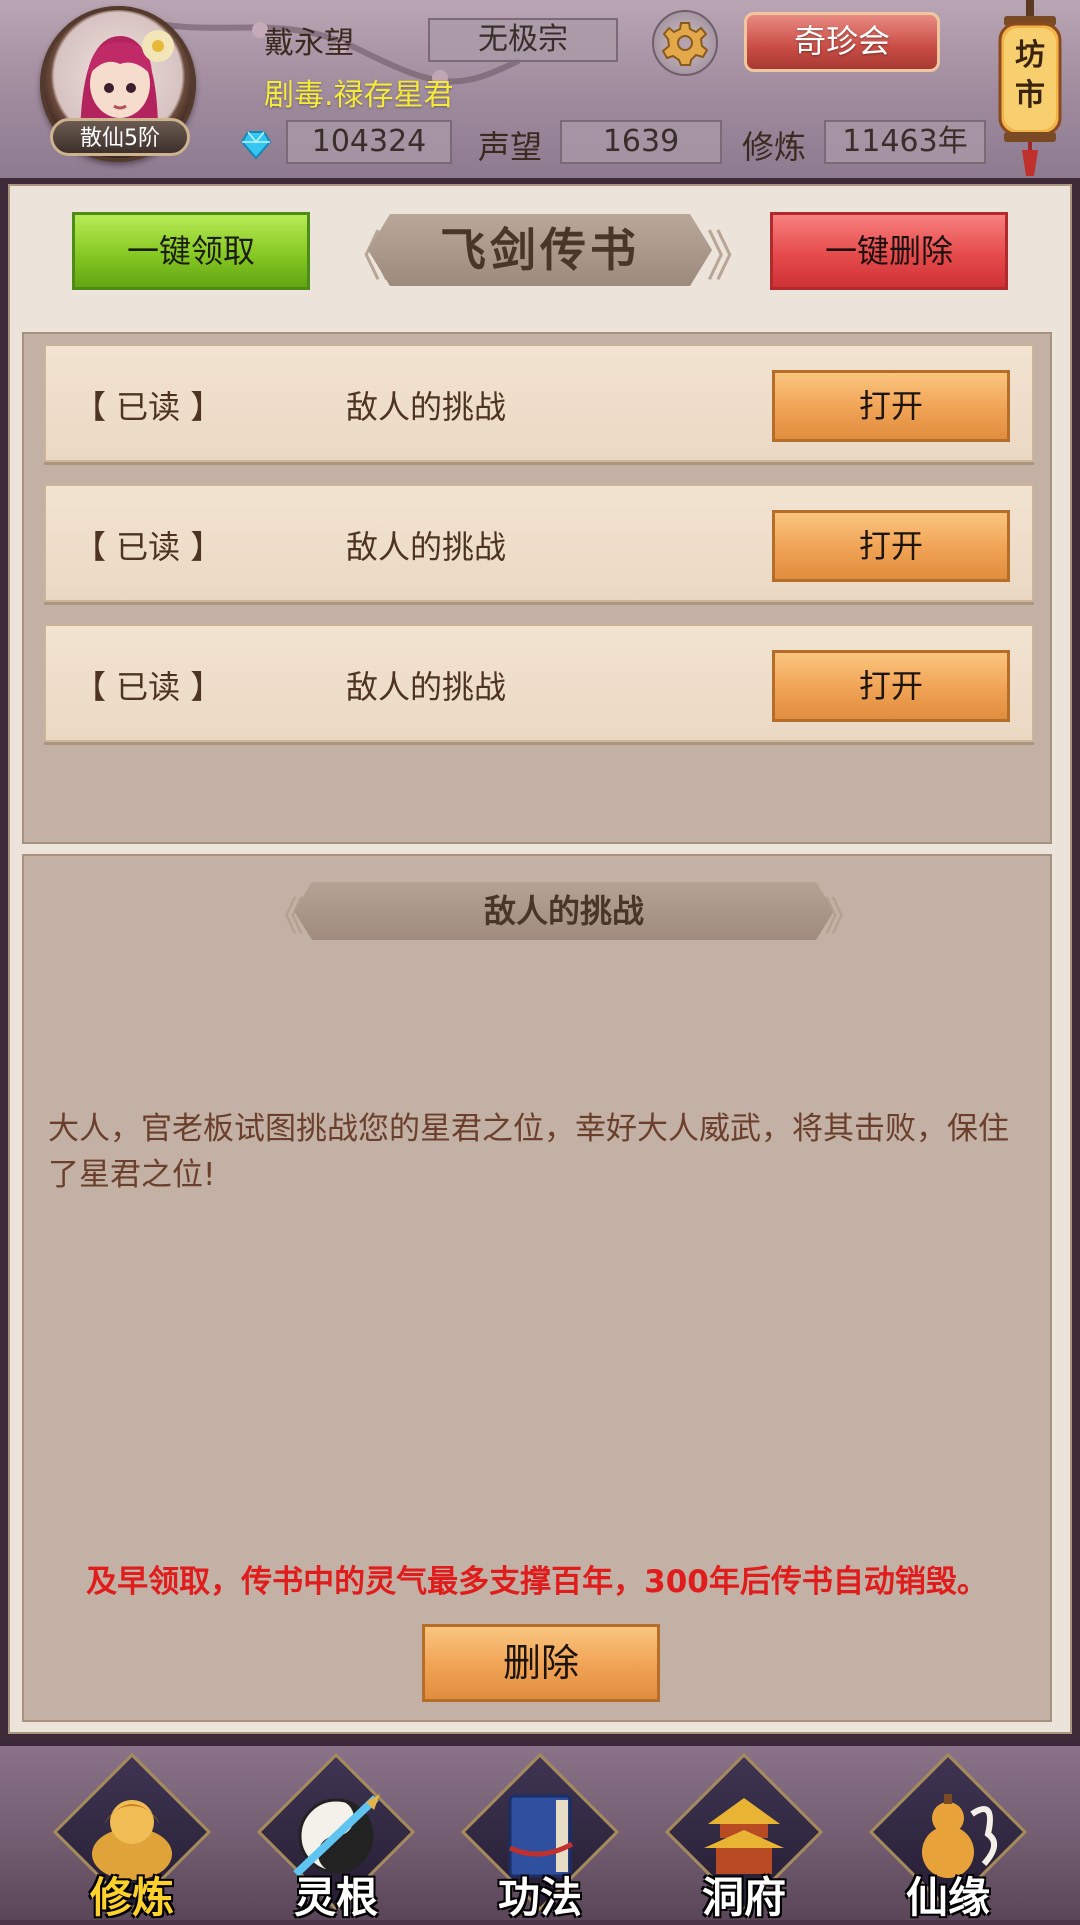 The image size is (1080, 1925). What do you see at coordinates (844, 917) in the screenshot?
I see `detail-right-chevron-icon: 》` at bounding box center [844, 917].